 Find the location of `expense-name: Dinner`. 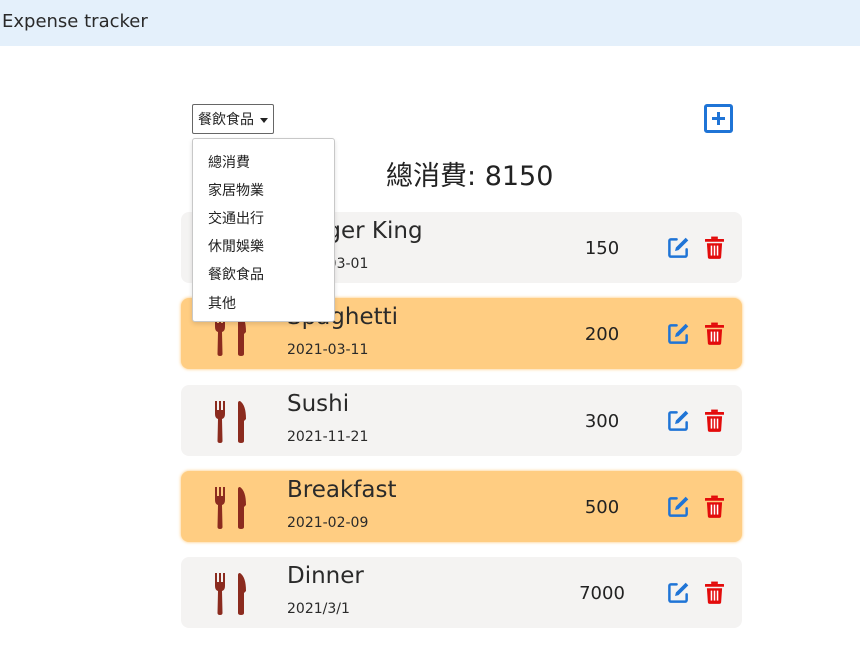

expense-name: Dinner is located at coordinates (325, 576).